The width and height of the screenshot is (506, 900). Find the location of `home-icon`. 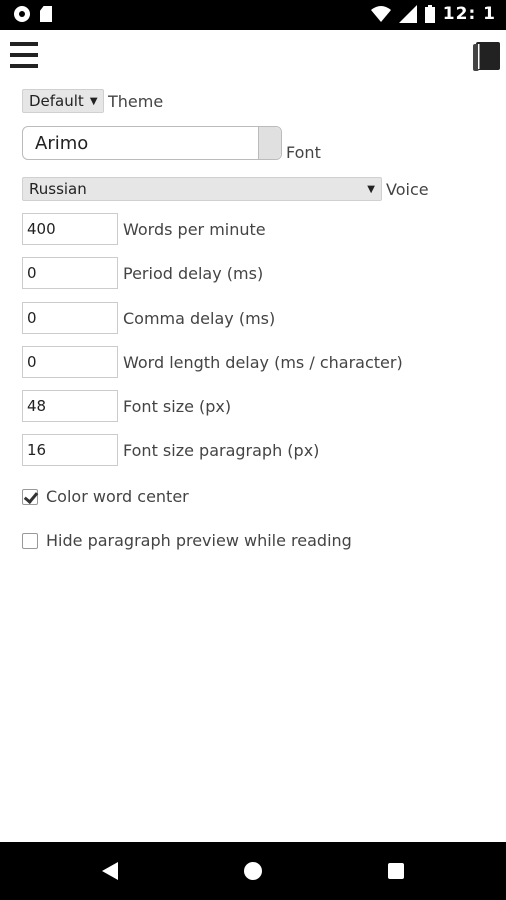

home-icon is located at coordinates (253, 871).